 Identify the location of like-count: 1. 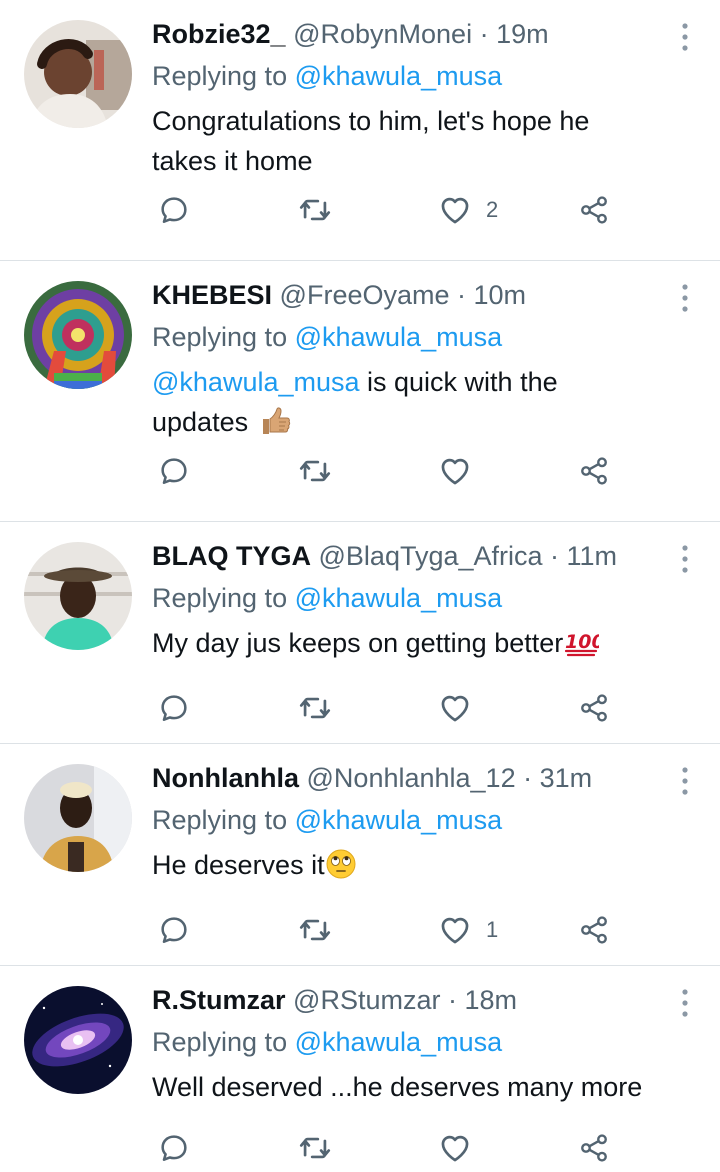
(492, 929).